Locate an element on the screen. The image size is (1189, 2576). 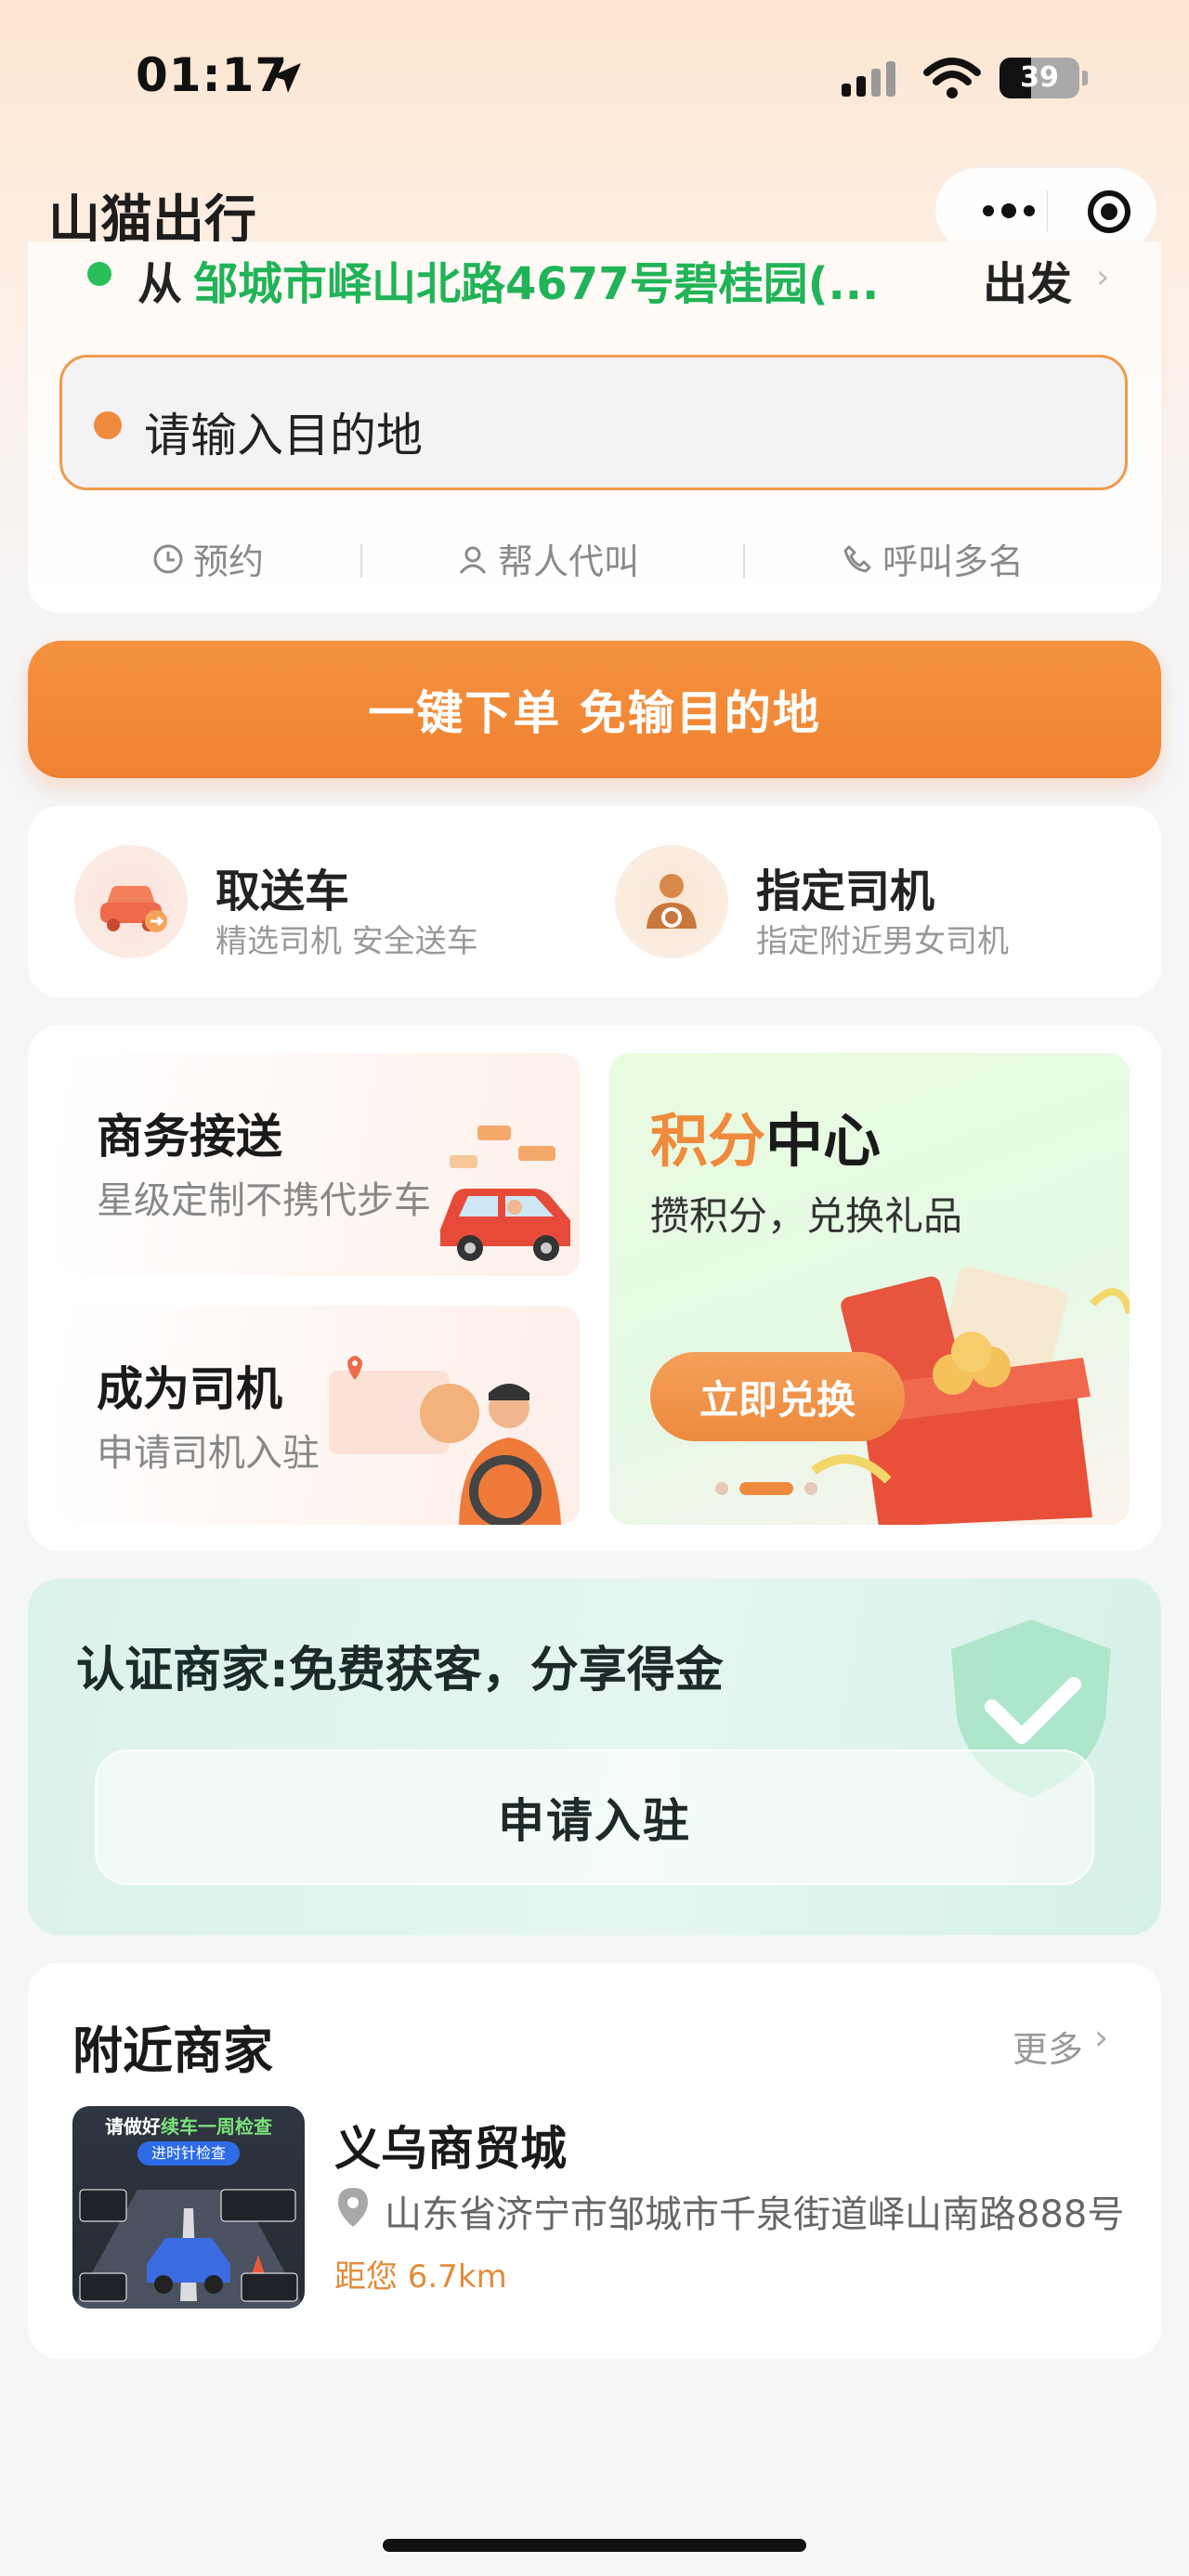
section-title: 附近商家 is located at coordinates (172, 2051).